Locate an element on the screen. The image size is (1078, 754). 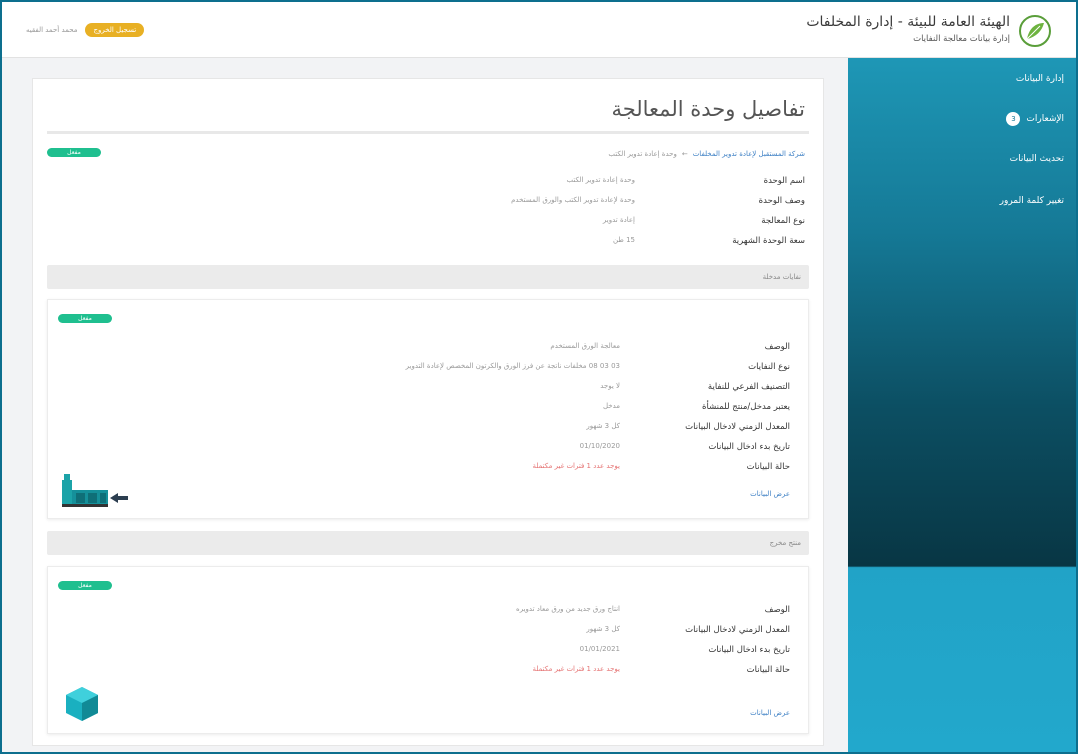
page-title: تفاصيل وحدة المعالجة is located at coordinates (708, 109).